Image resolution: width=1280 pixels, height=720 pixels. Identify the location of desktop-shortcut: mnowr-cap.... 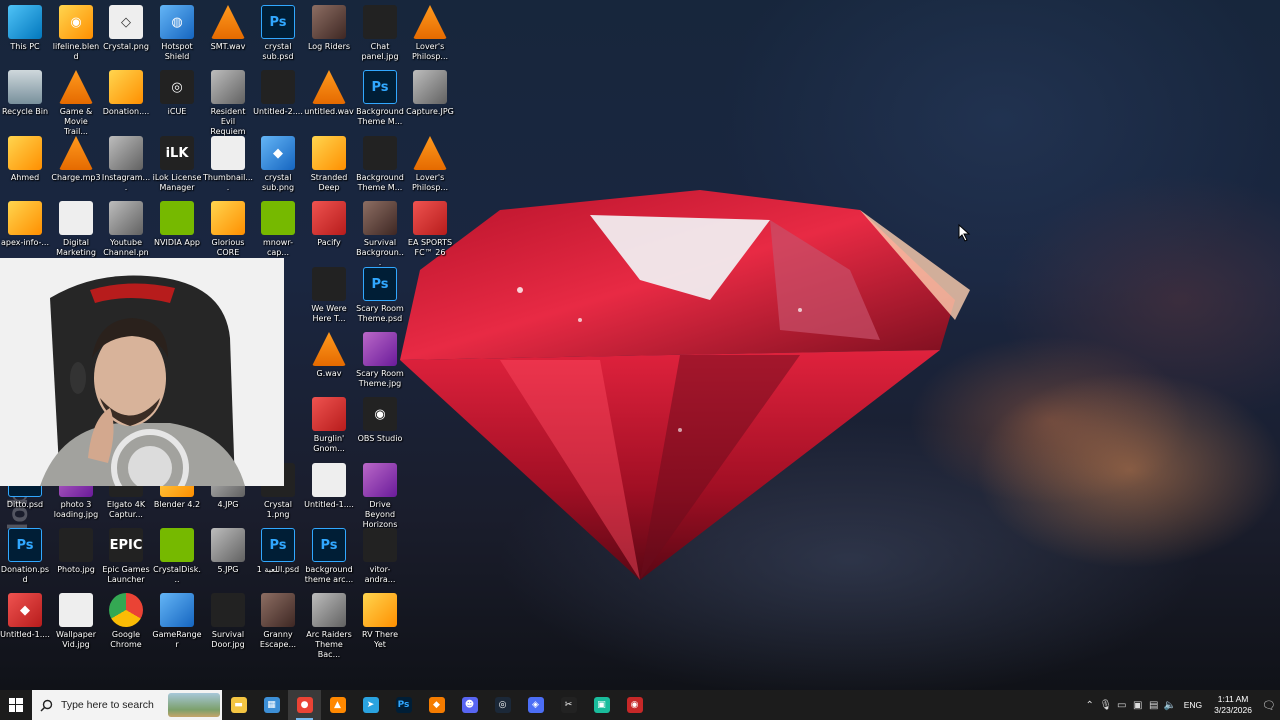
(278, 229).